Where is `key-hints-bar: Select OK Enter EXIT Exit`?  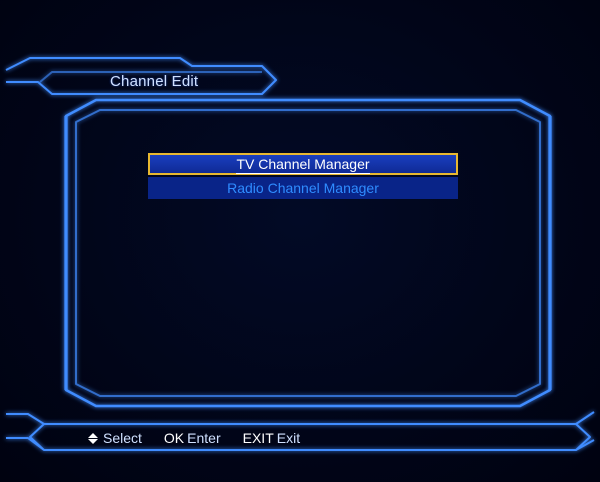 key-hints-bar: Select OK Enter EXIT Exit is located at coordinates (194, 438).